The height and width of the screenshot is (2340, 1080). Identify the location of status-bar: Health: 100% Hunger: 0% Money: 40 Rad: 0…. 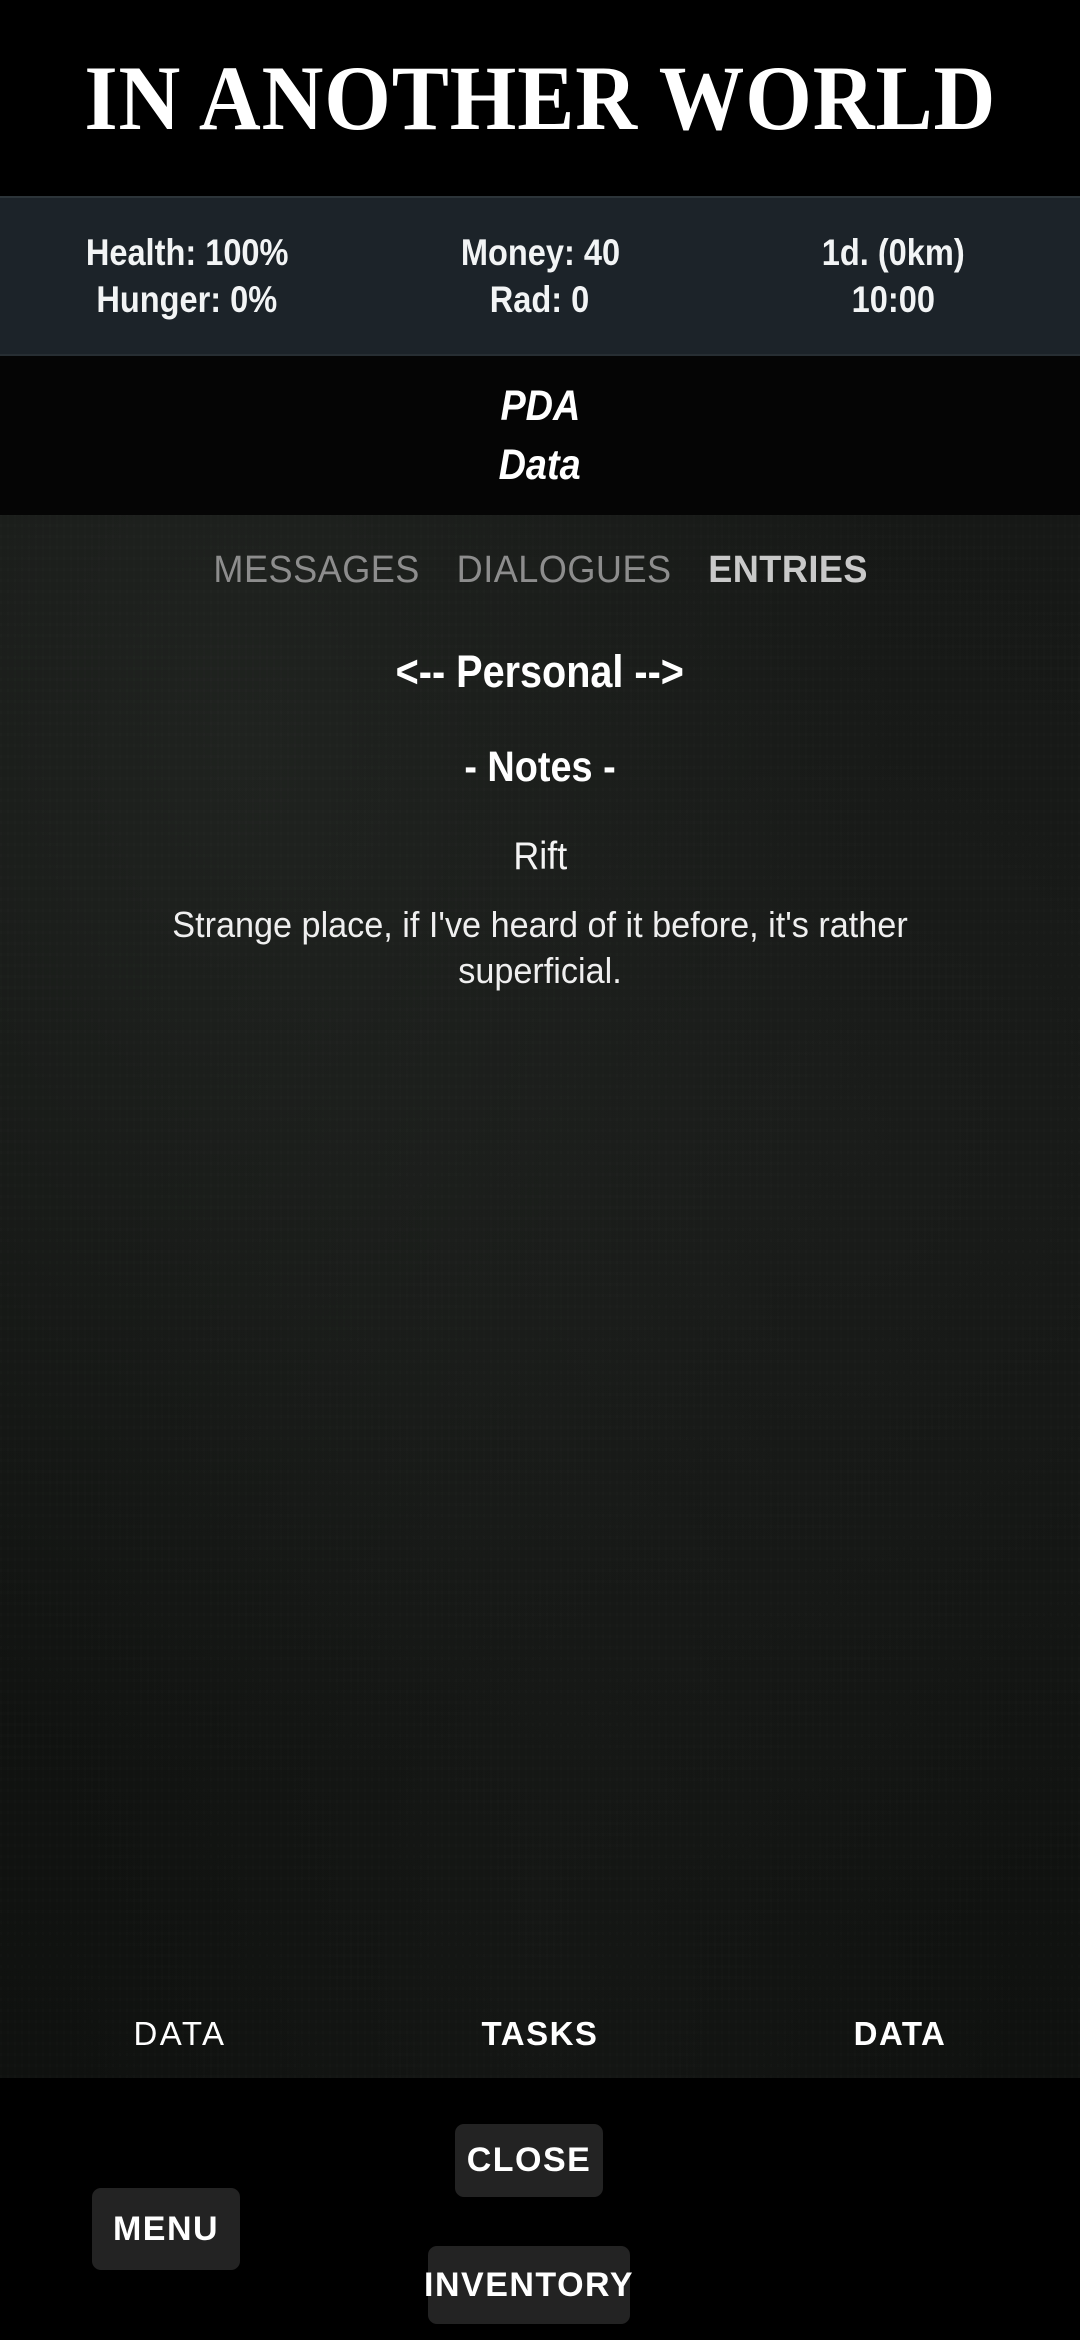
(540, 276).